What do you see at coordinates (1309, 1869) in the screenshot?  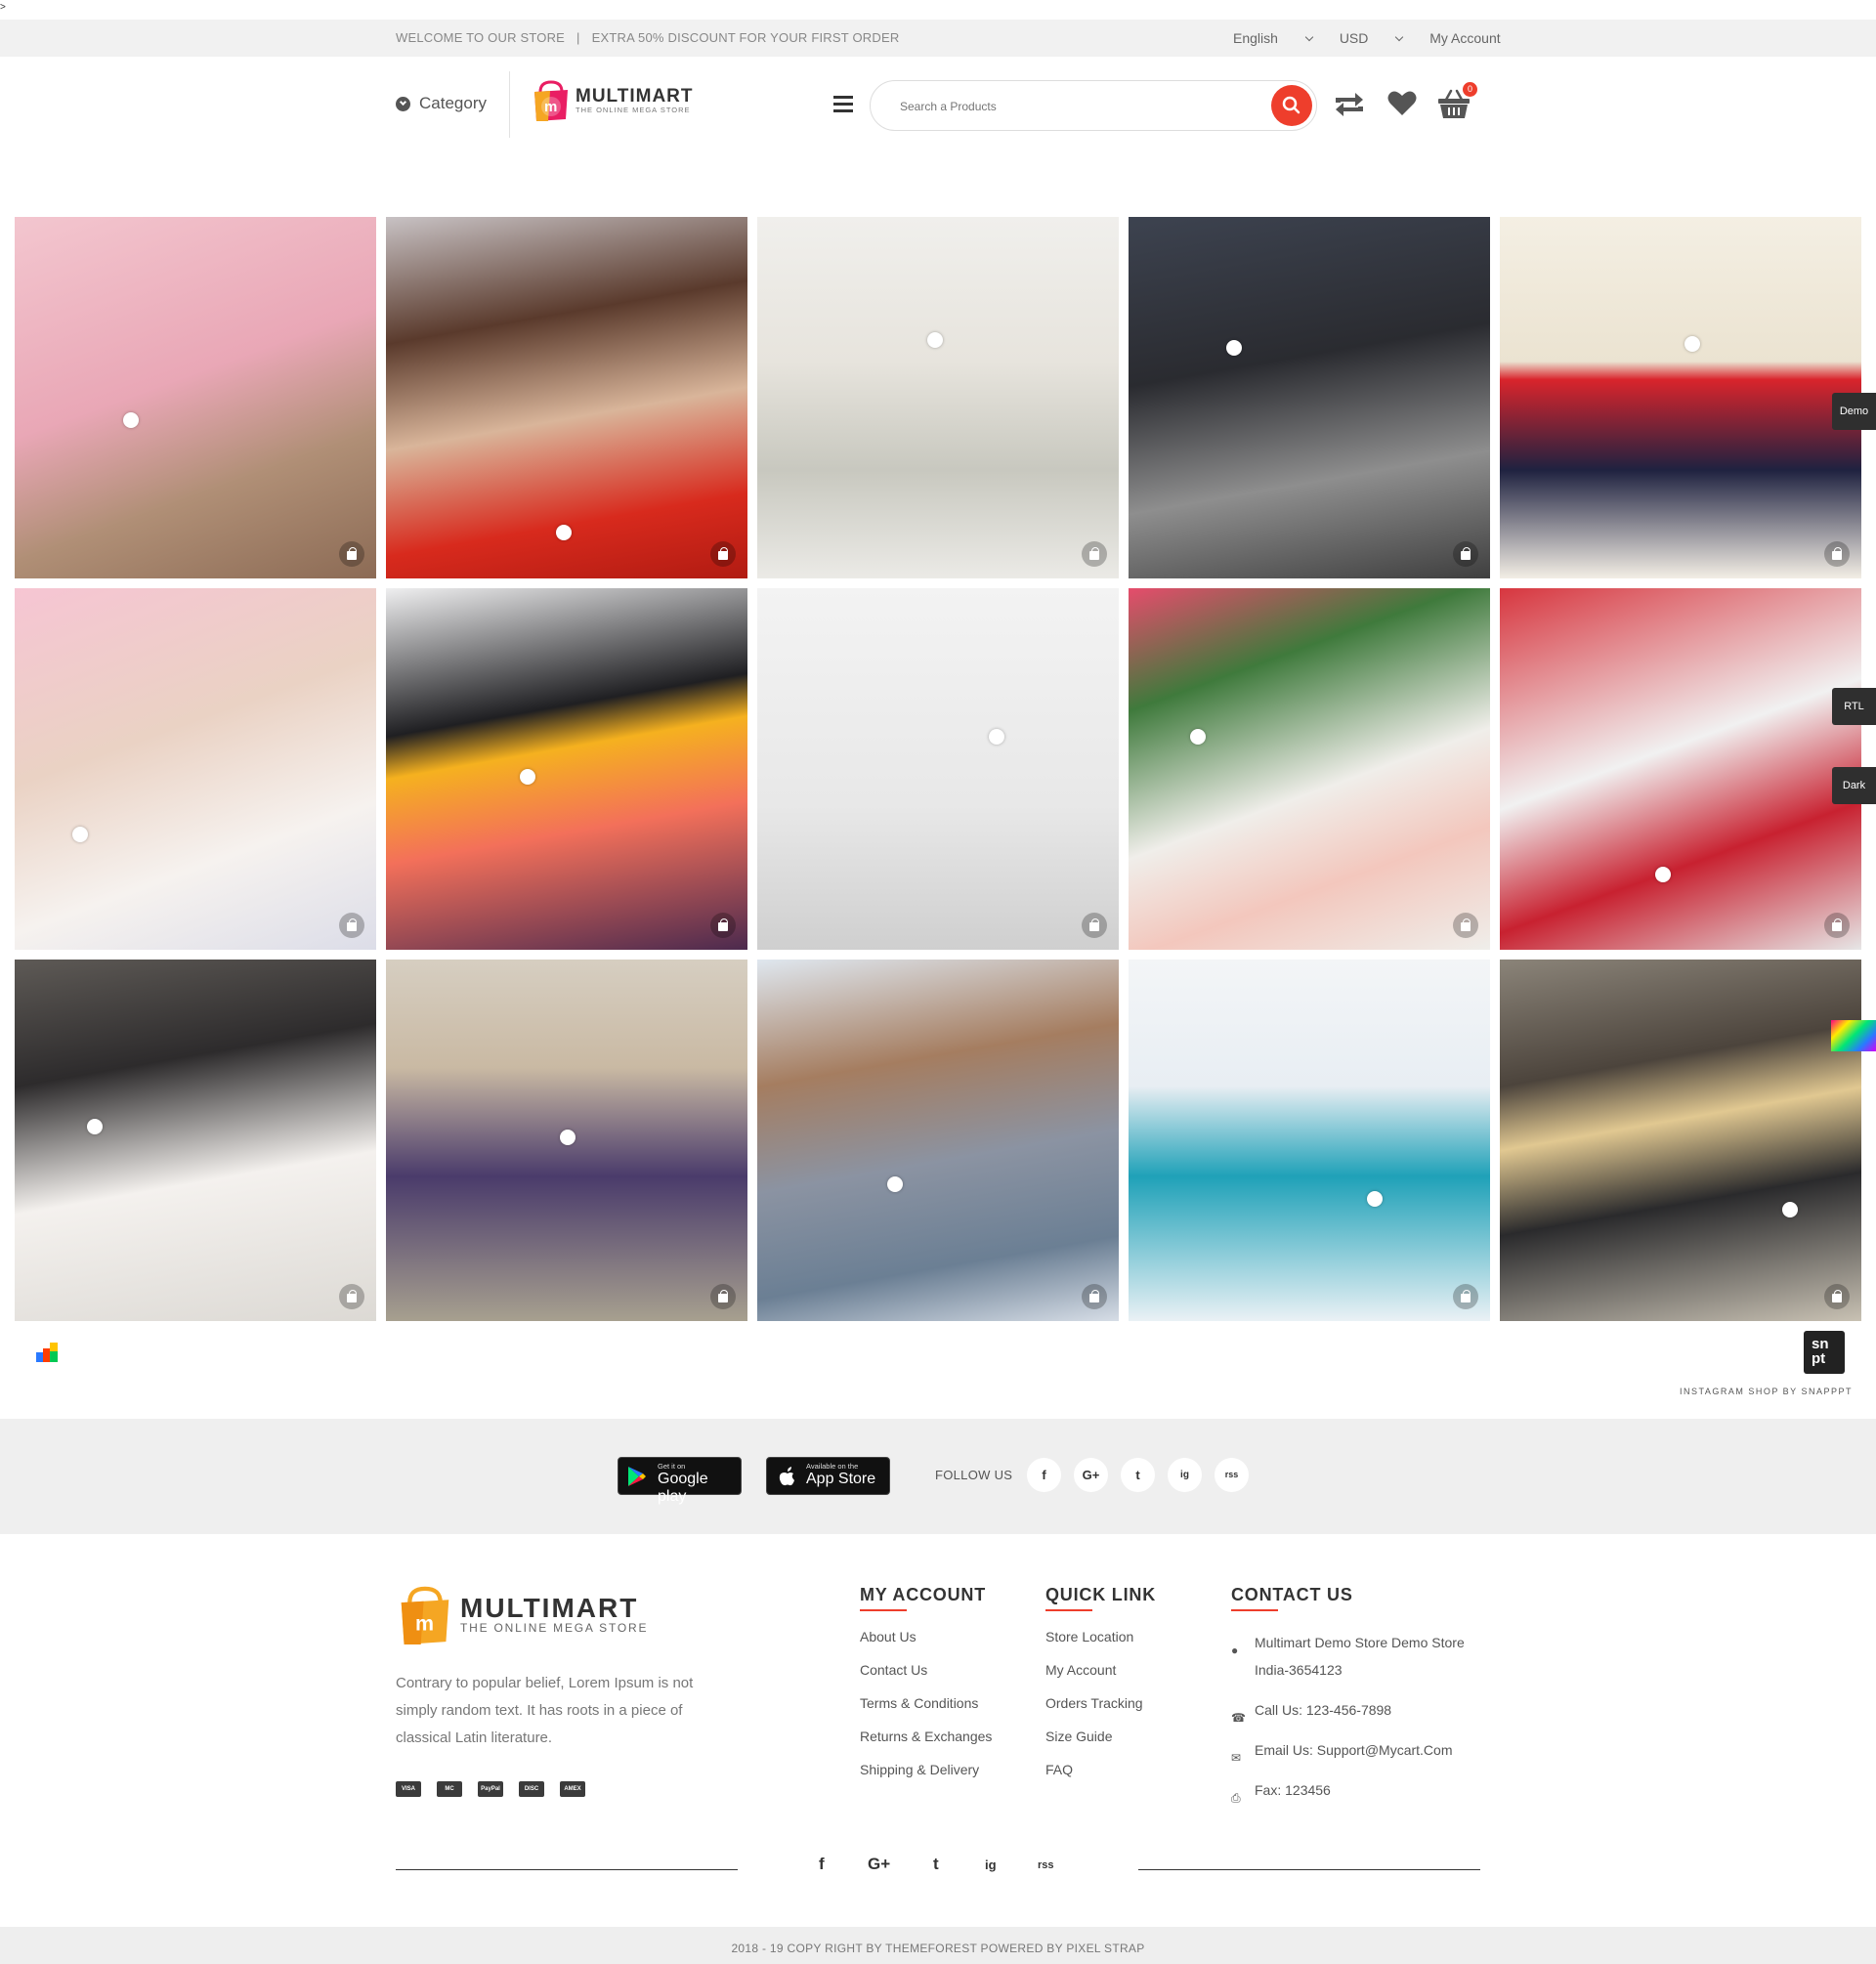 I see `footer-divider-right` at bounding box center [1309, 1869].